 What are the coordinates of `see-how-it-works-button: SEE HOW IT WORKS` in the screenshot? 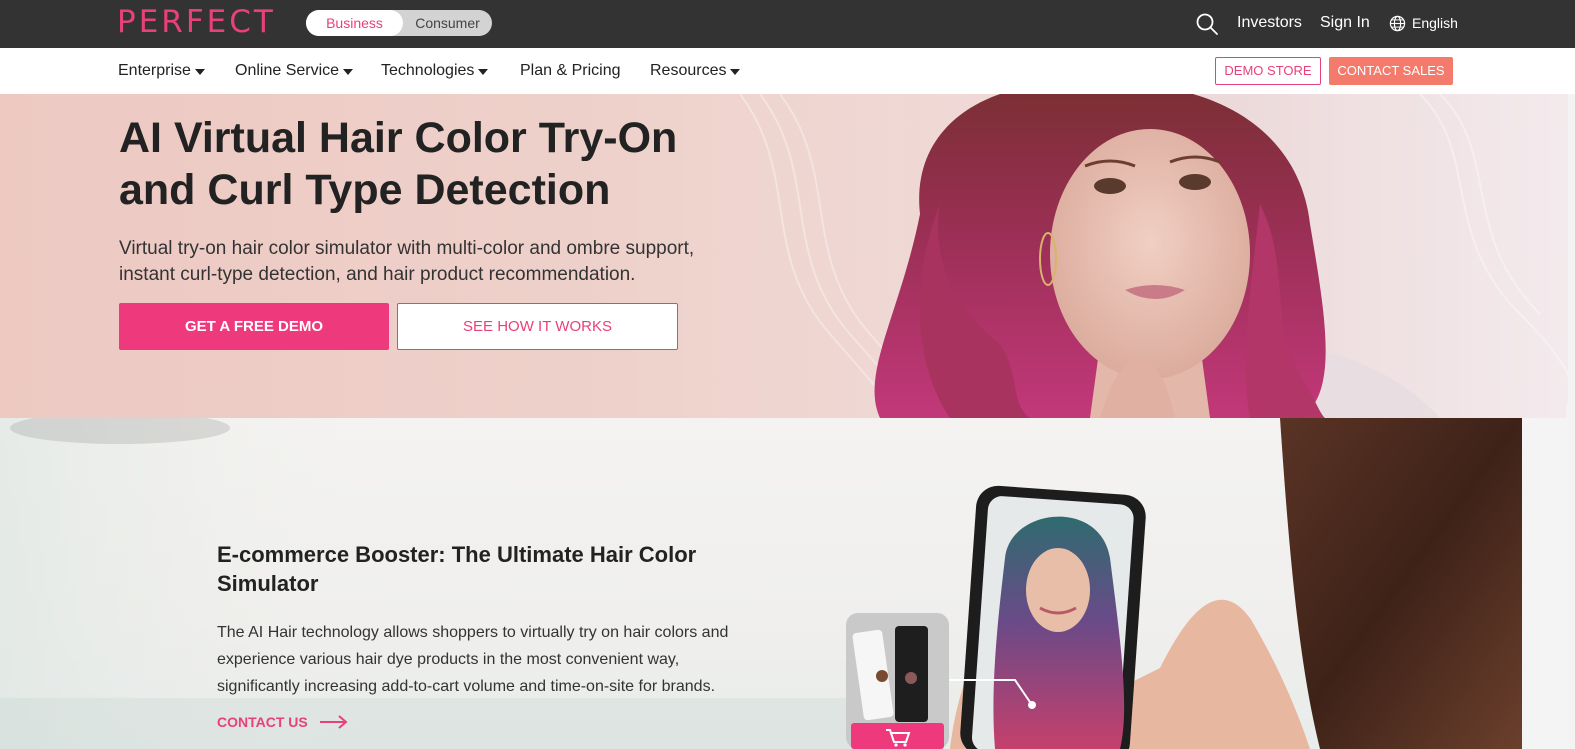 It's located at (537, 326).